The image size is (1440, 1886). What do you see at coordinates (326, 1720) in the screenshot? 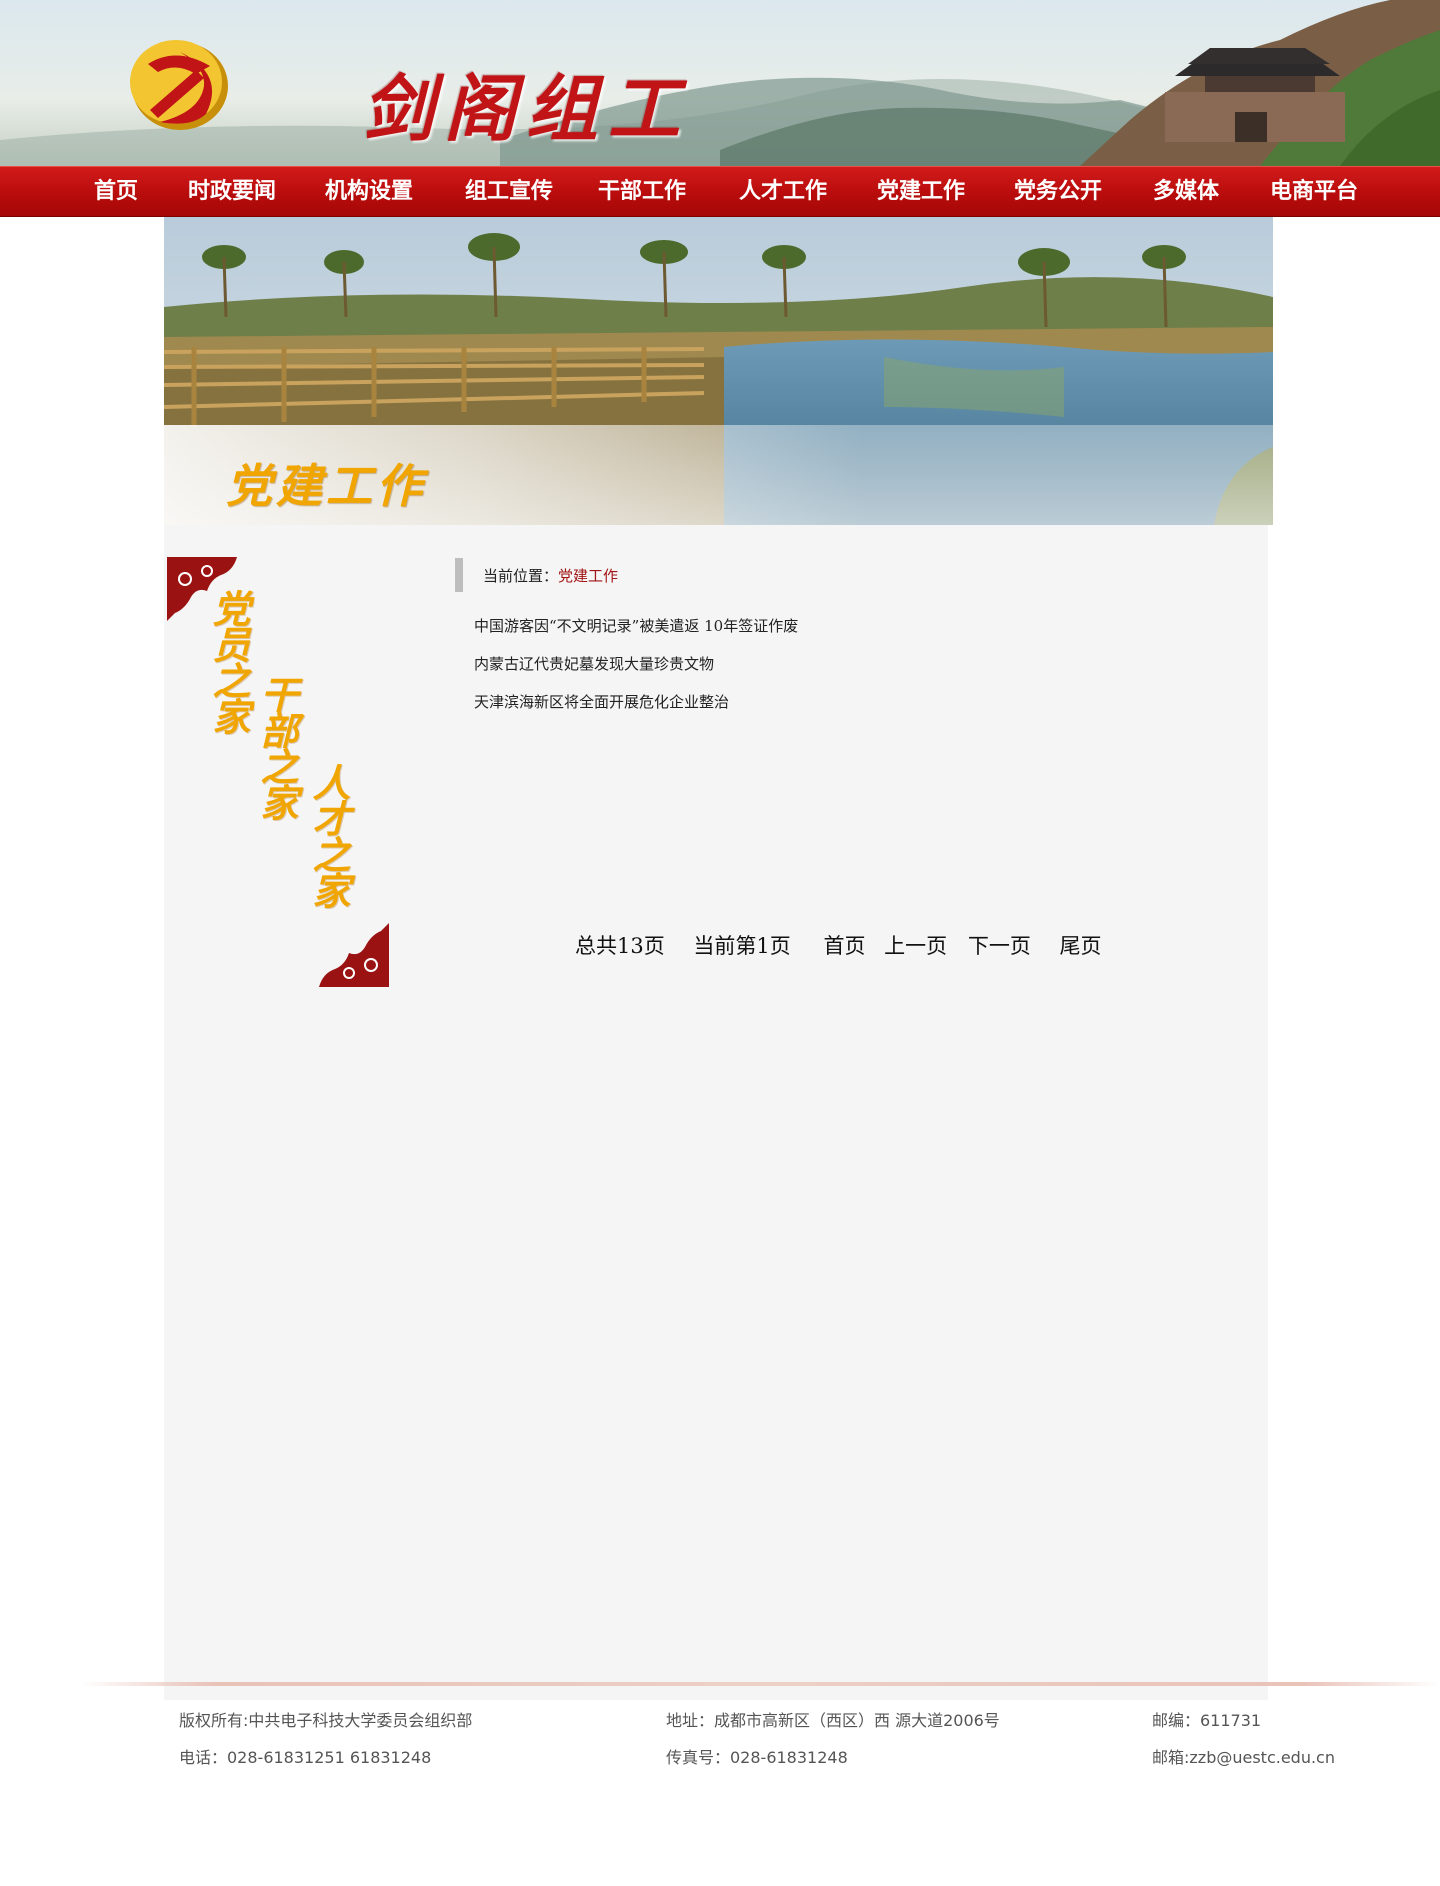
I see `footer-copyright: 版权所有:中共电子科技大学委员会组织部` at bounding box center [326, 1720].